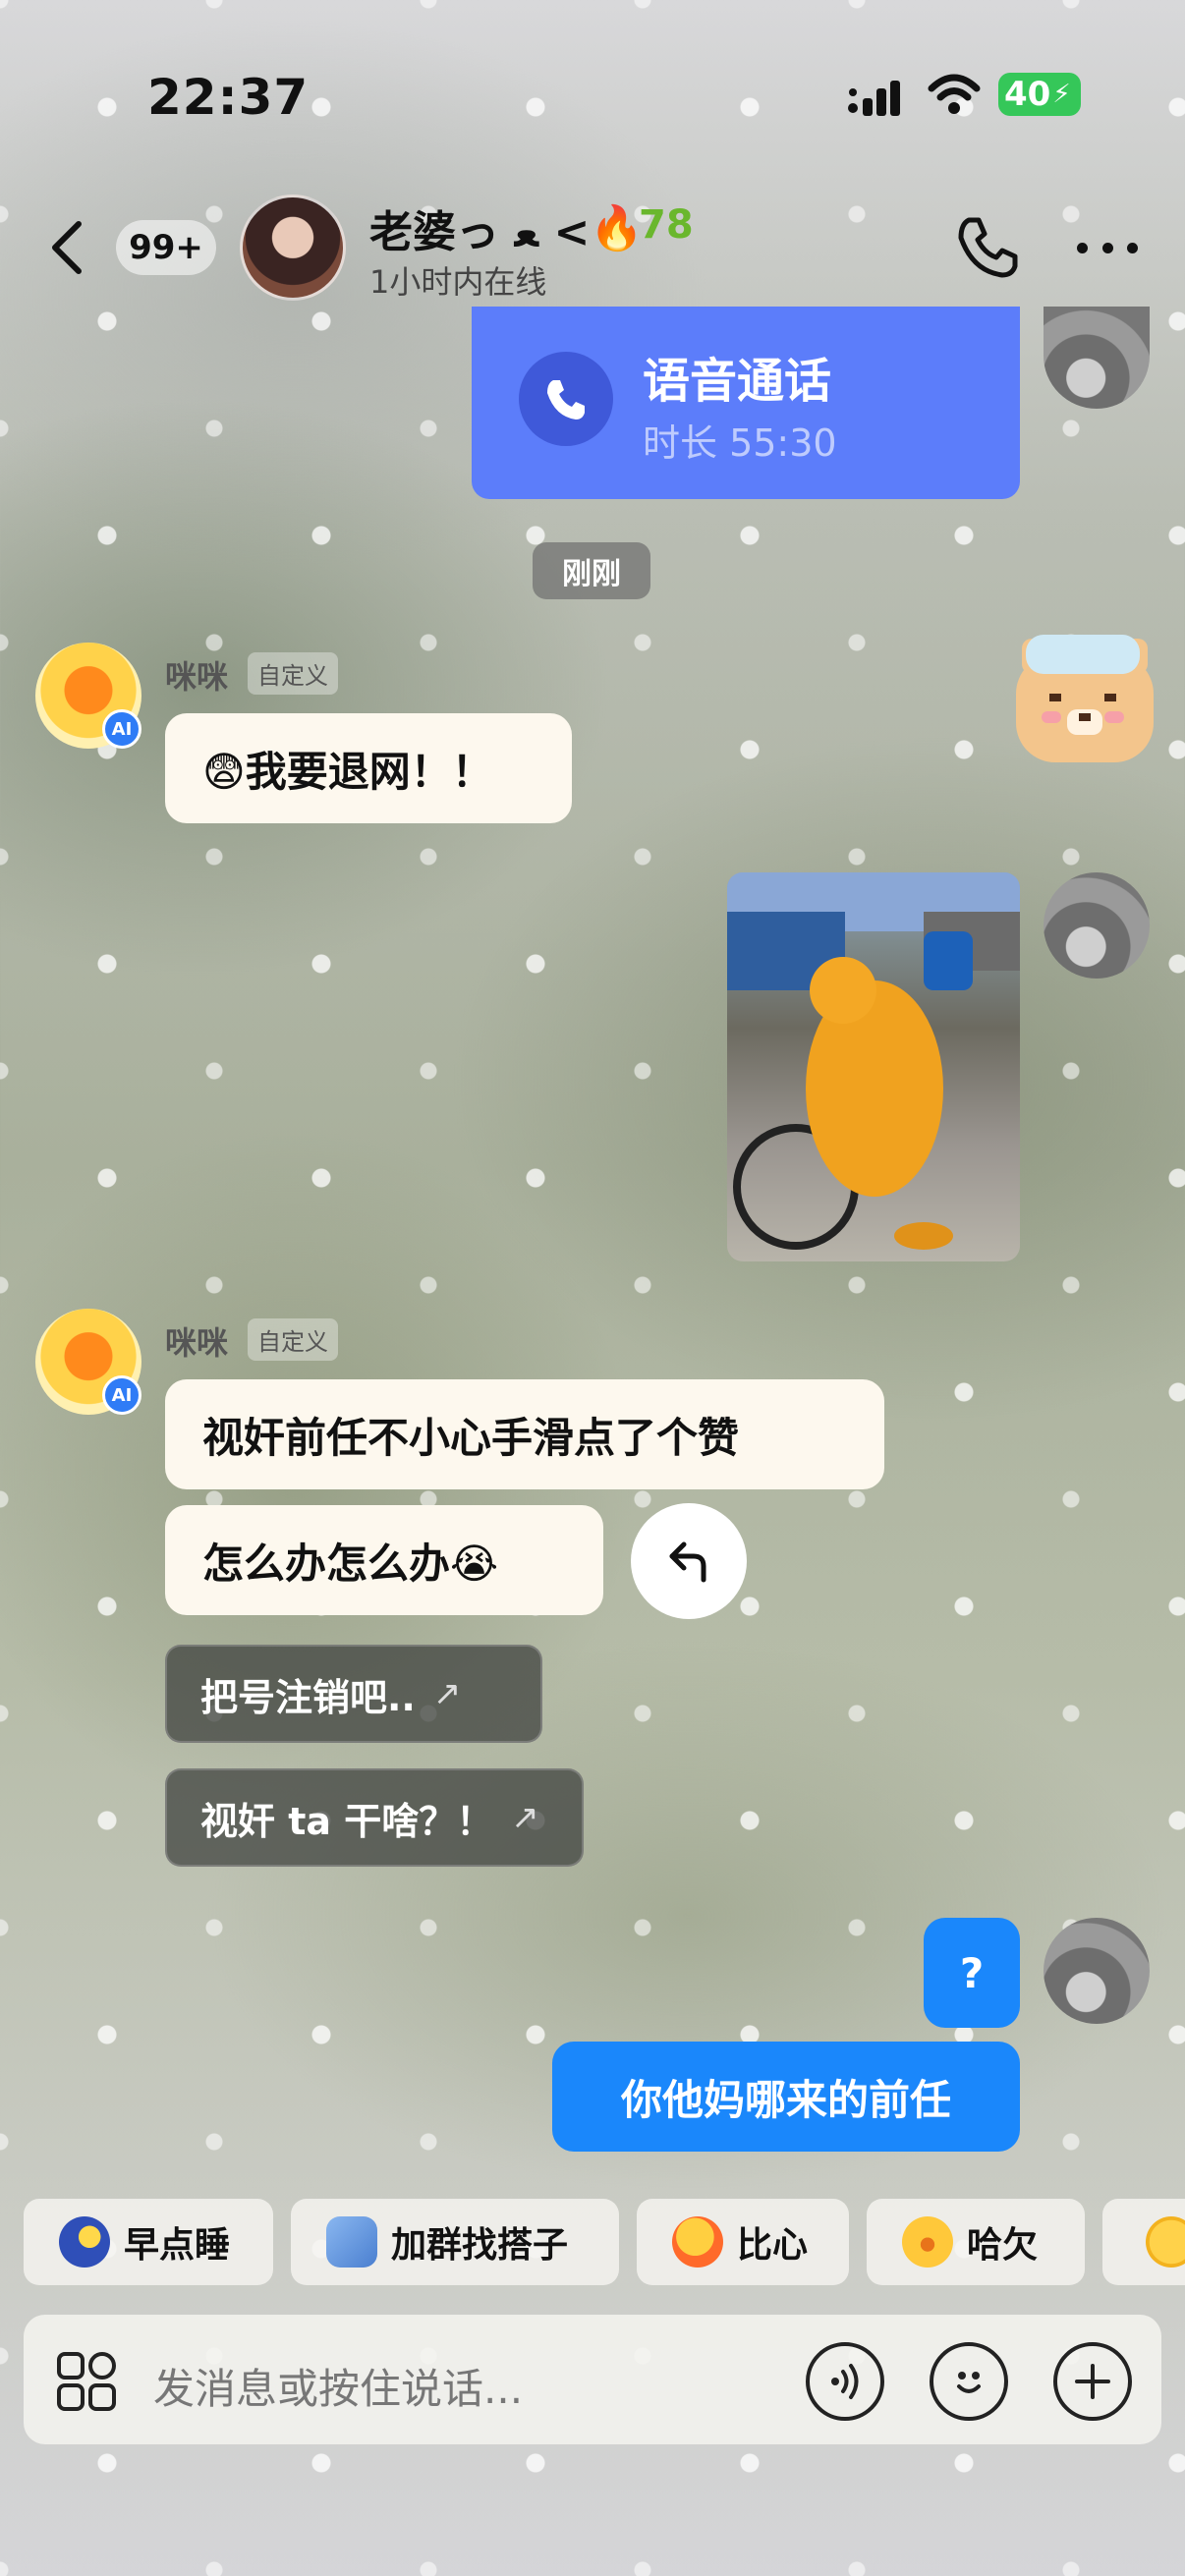 The image size is (1185, 2576). What do you see at coordinates (1027, 94) in the screenshot?
I see `battery-level: 40` at bounding box center [1027, 94].